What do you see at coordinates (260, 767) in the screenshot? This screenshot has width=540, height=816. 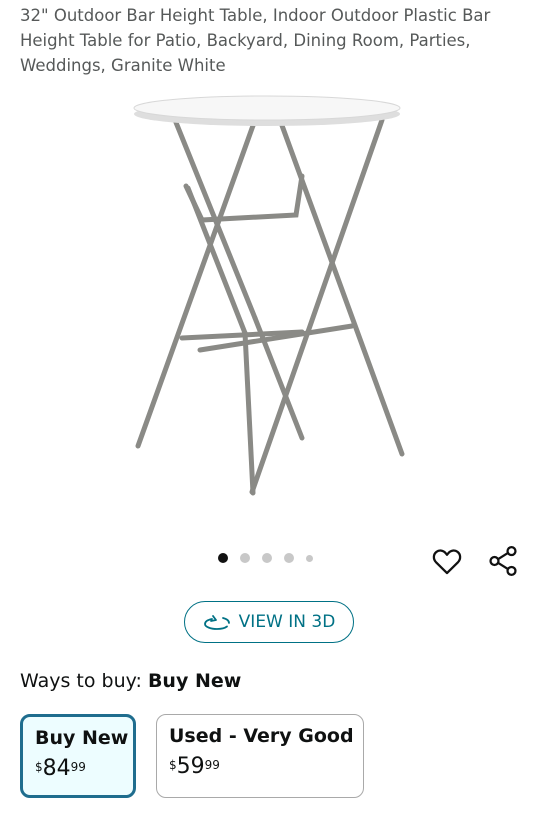 I see `option-price: $ 59 99` at bounding box center [260, 767].